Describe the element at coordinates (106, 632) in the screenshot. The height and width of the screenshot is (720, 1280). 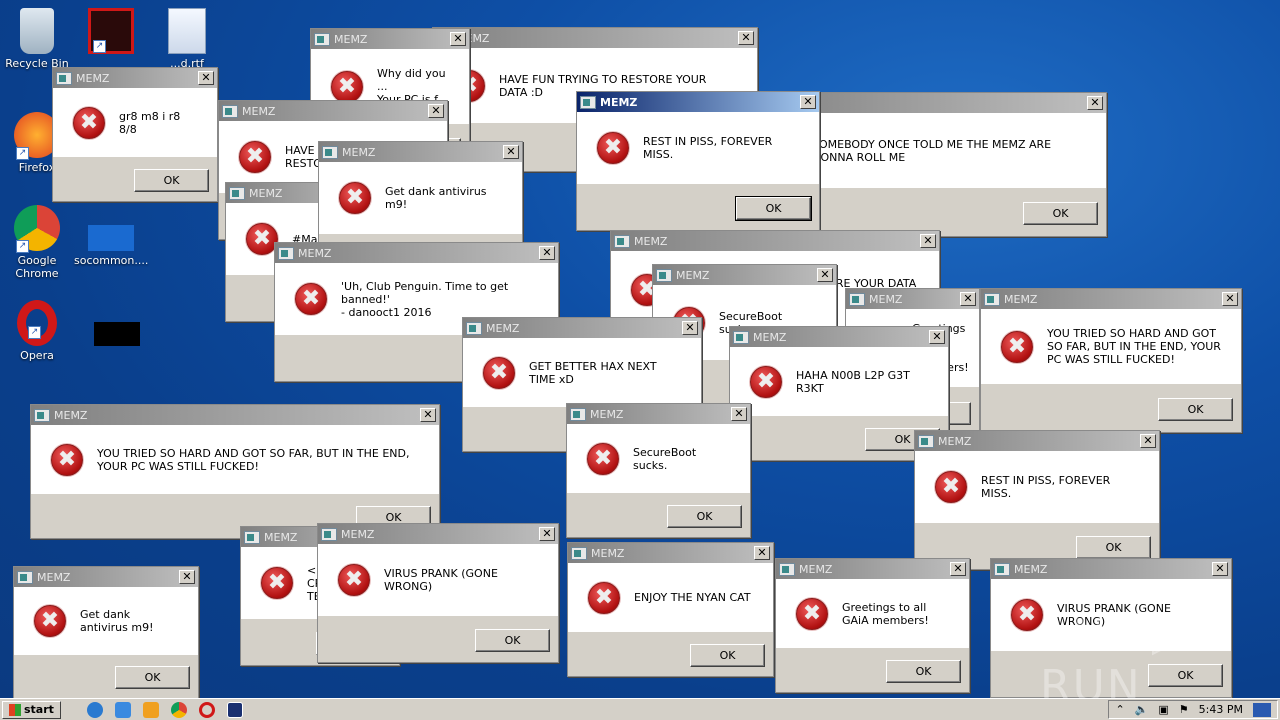
I see `memz-dialog: MEMZ ✕ ✖ Get dank antivirus m9! OK` at that location.